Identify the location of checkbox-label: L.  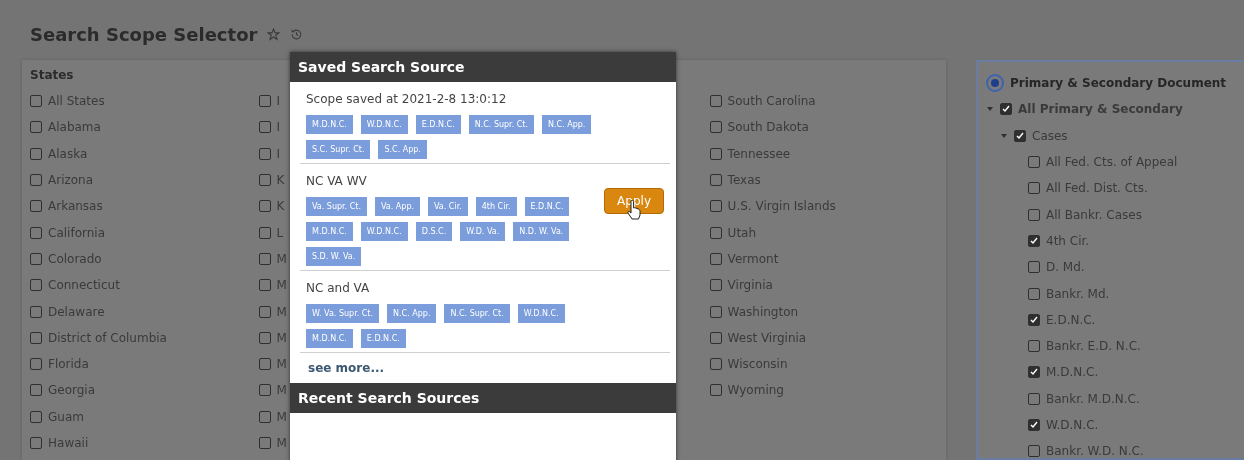
(280, 232).